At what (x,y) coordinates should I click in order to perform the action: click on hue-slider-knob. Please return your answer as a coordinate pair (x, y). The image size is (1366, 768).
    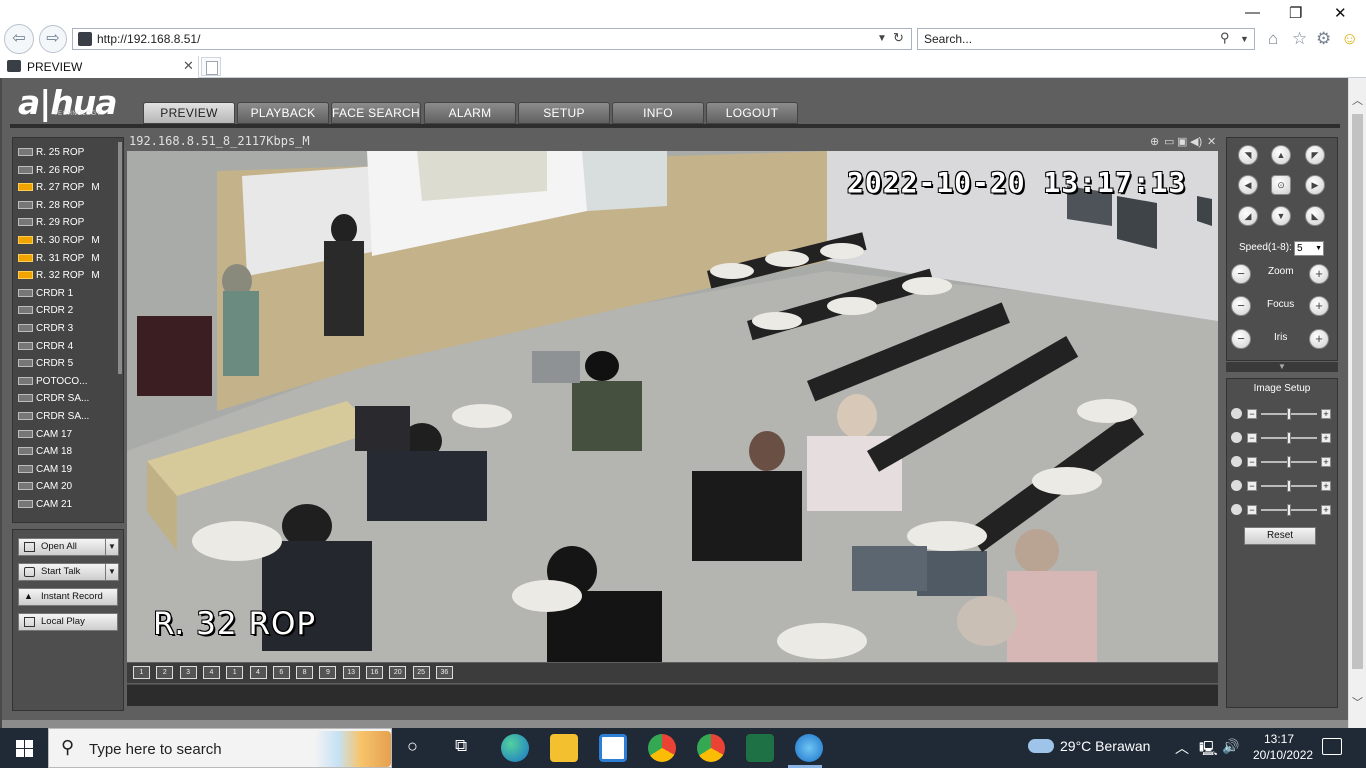
    Looking at the image, I should click on (1289, 486).